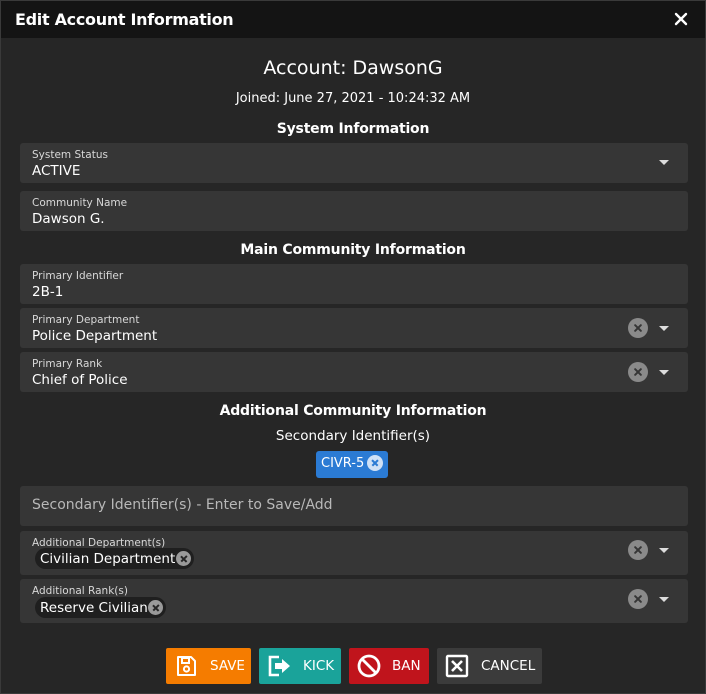  I want to click on section-additional-community-information: Additional Community Information, so click(353, 411).